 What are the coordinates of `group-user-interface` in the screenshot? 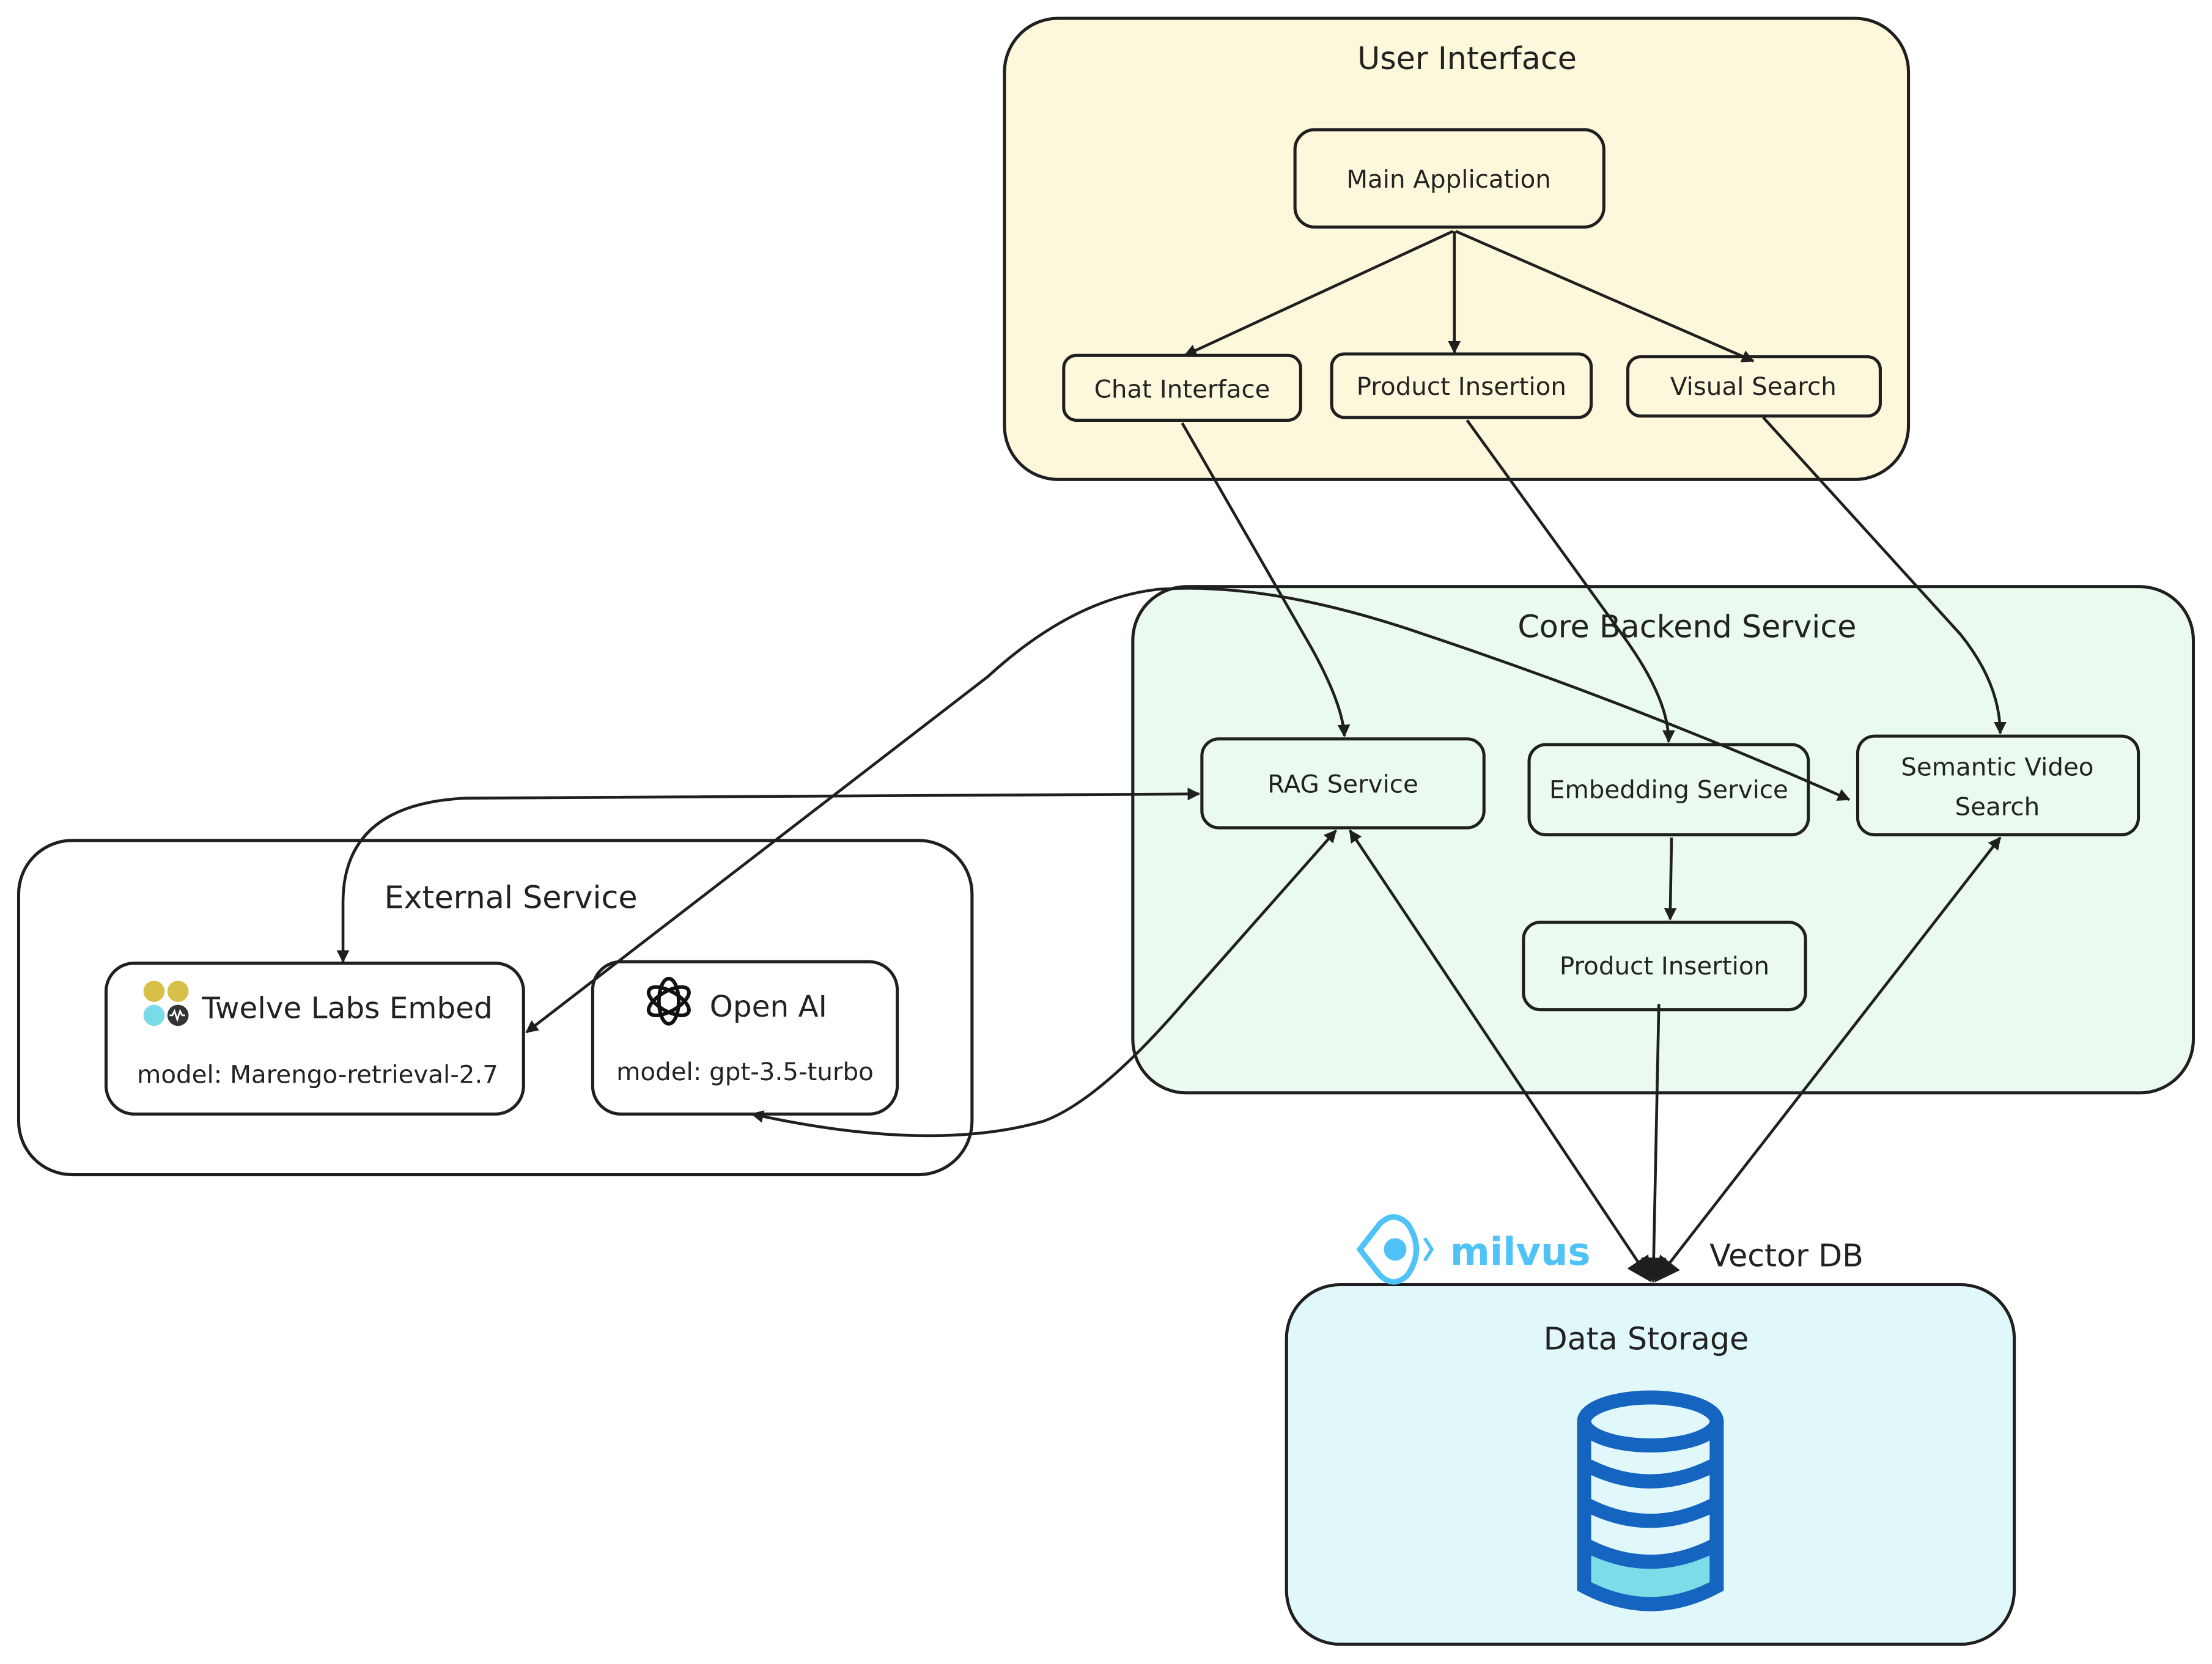 It's located at (1457, 249).